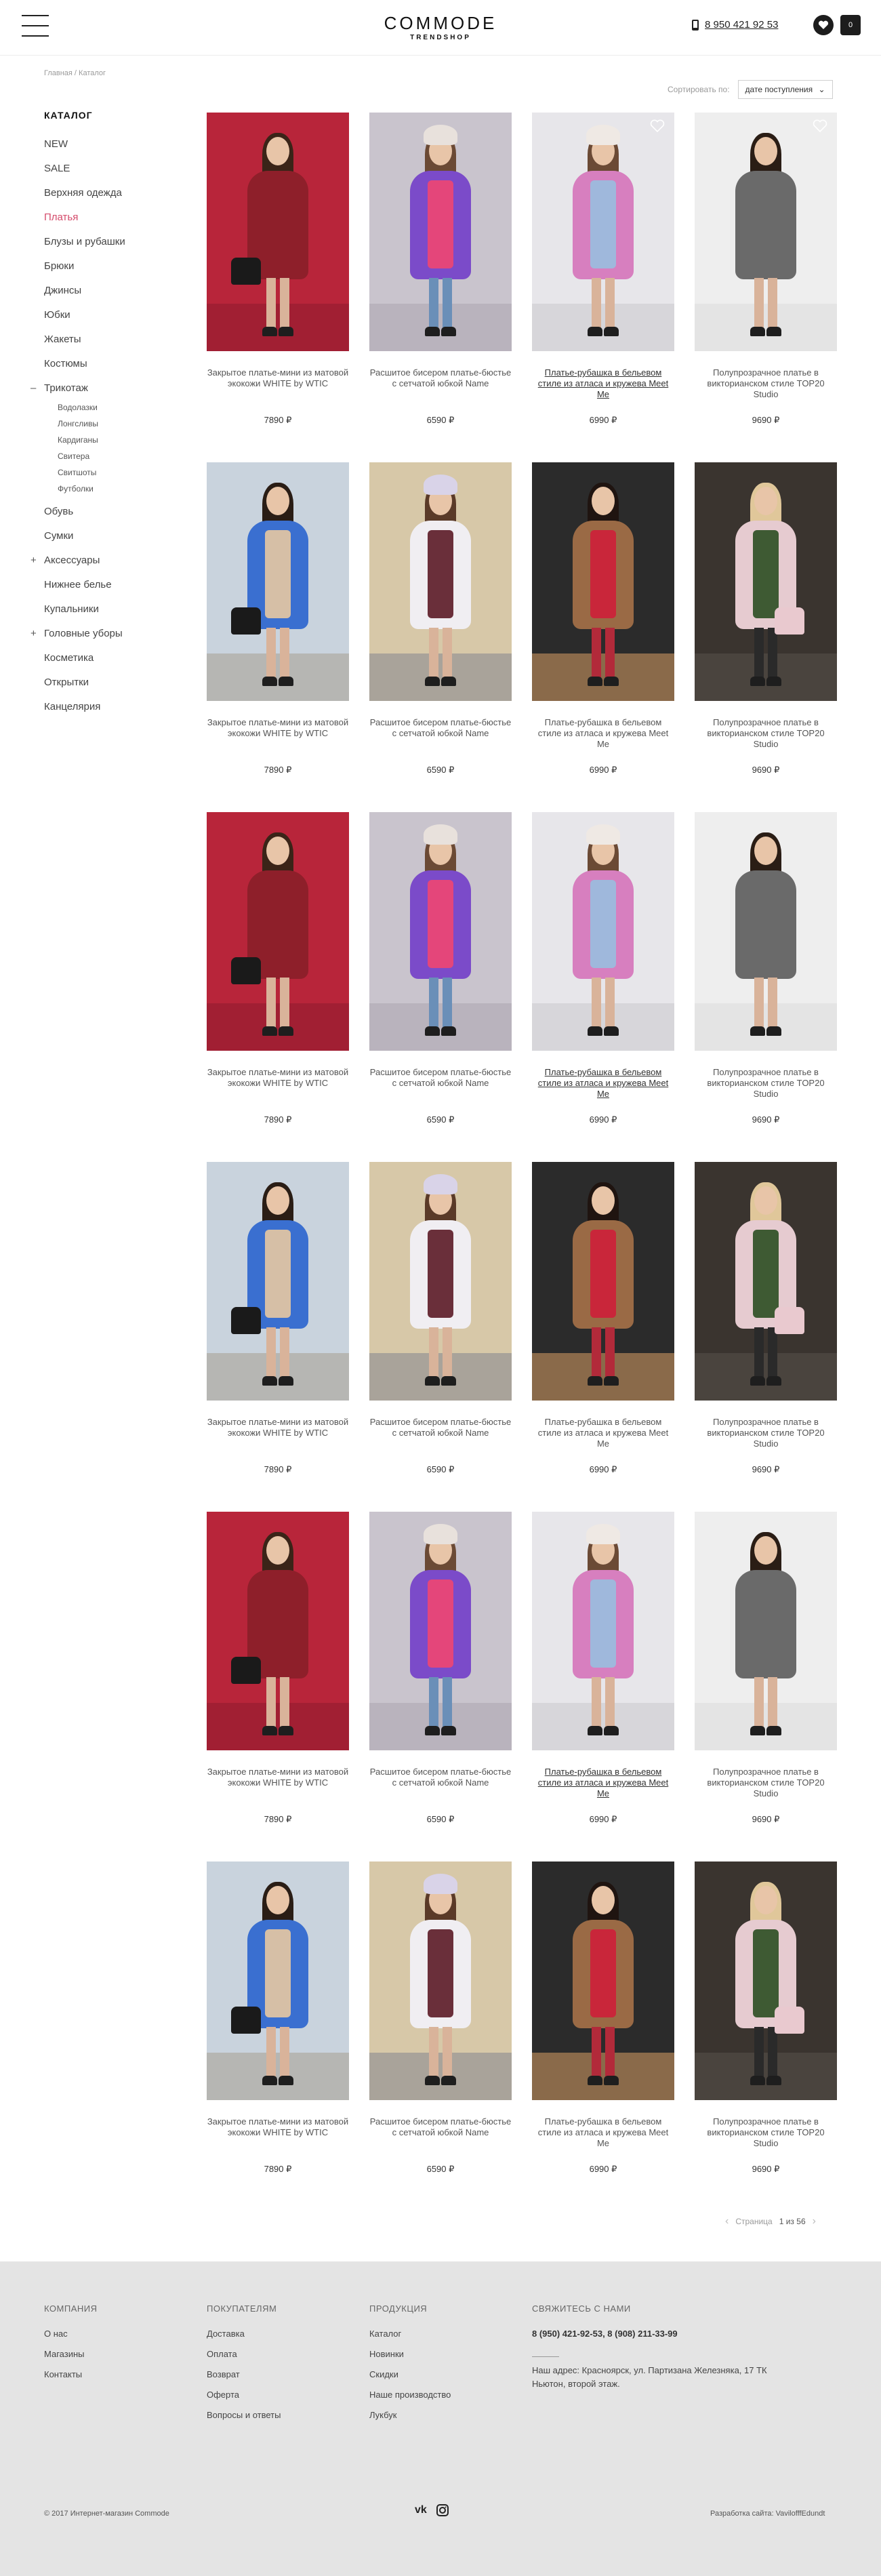 This screenshot has width=881, height=2576. What do you see at coordinates (118, 248) in the screenshot?
I see `sidebar-item: Блузы и рубашки` at bounding box center [118, 248].